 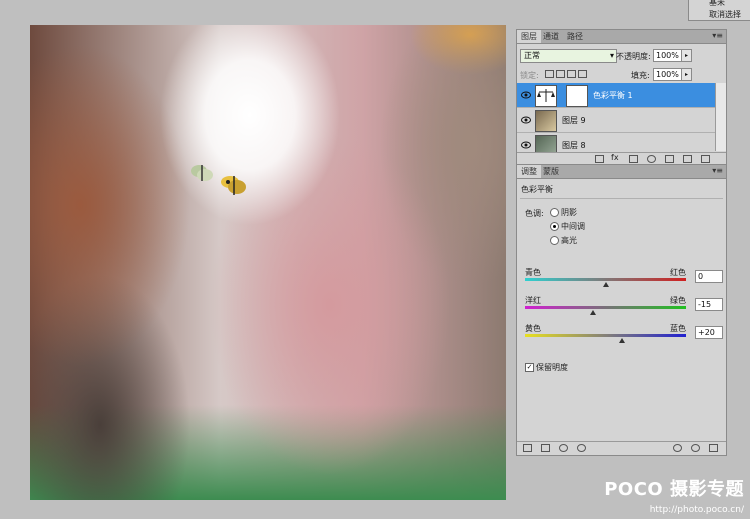 What do you see at coordinates (563, 448) in the screenshot?
I see `visibility-toggle-icon` at bounding box center [563, 448].